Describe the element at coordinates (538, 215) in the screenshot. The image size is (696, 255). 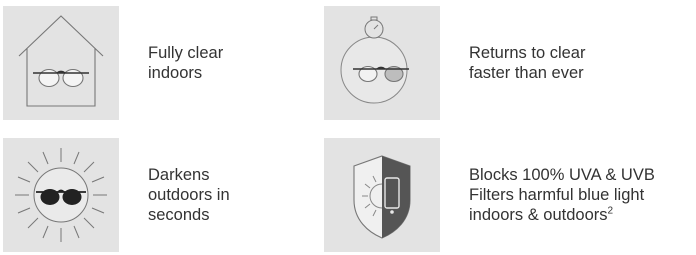
I see `feature-line: indoors & outdoors` at that location.